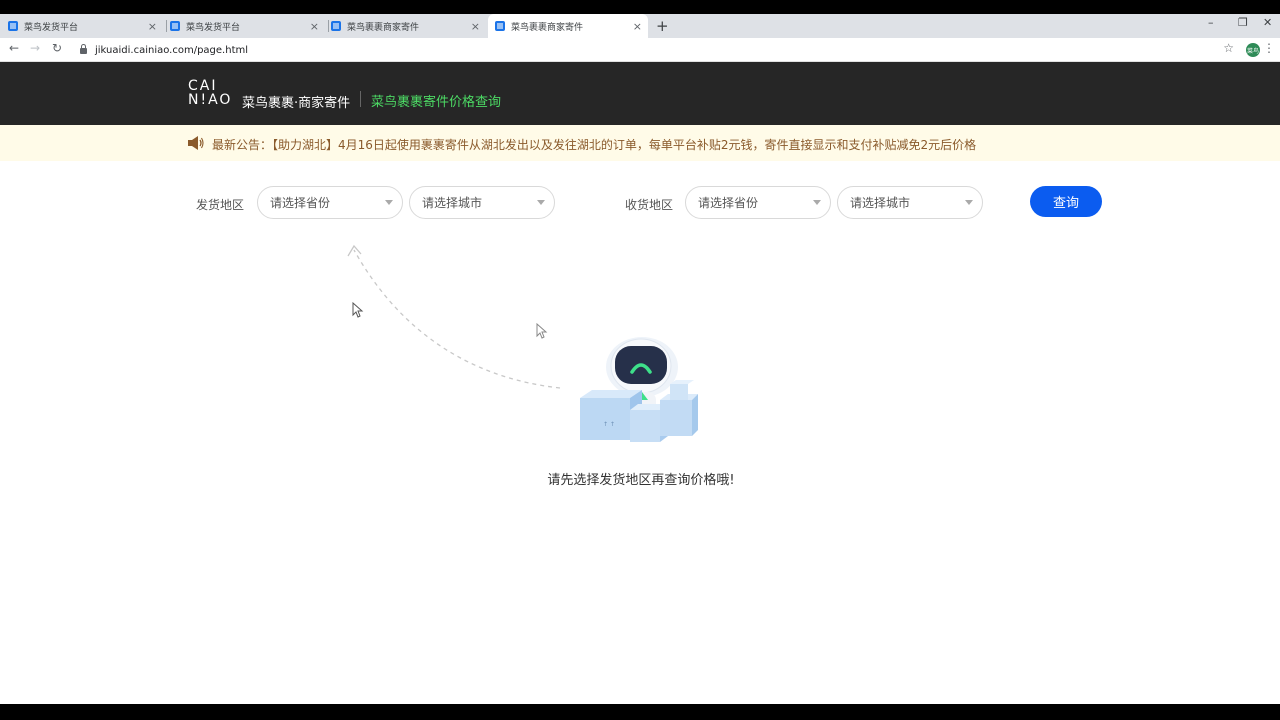  What do you see at coordinates (457, 319) in the screenshot?
I see `dashed-arrow-path` at bounding box center [457, 319].